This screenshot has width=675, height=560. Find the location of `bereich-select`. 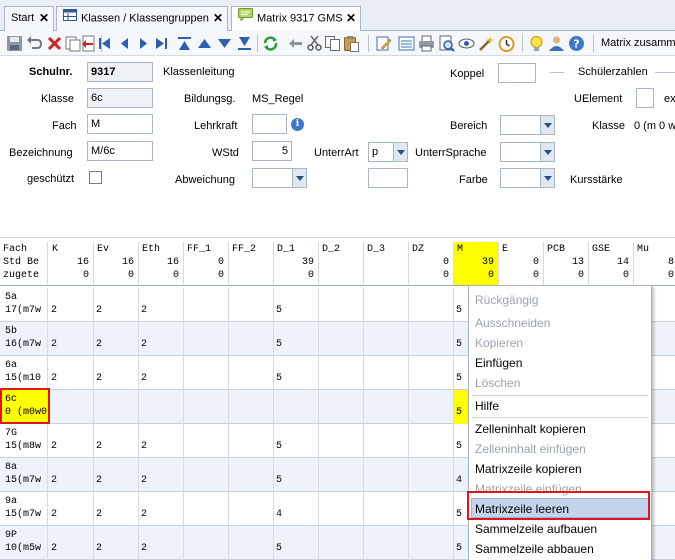

bereich-select is located at coordinates (527, 125).